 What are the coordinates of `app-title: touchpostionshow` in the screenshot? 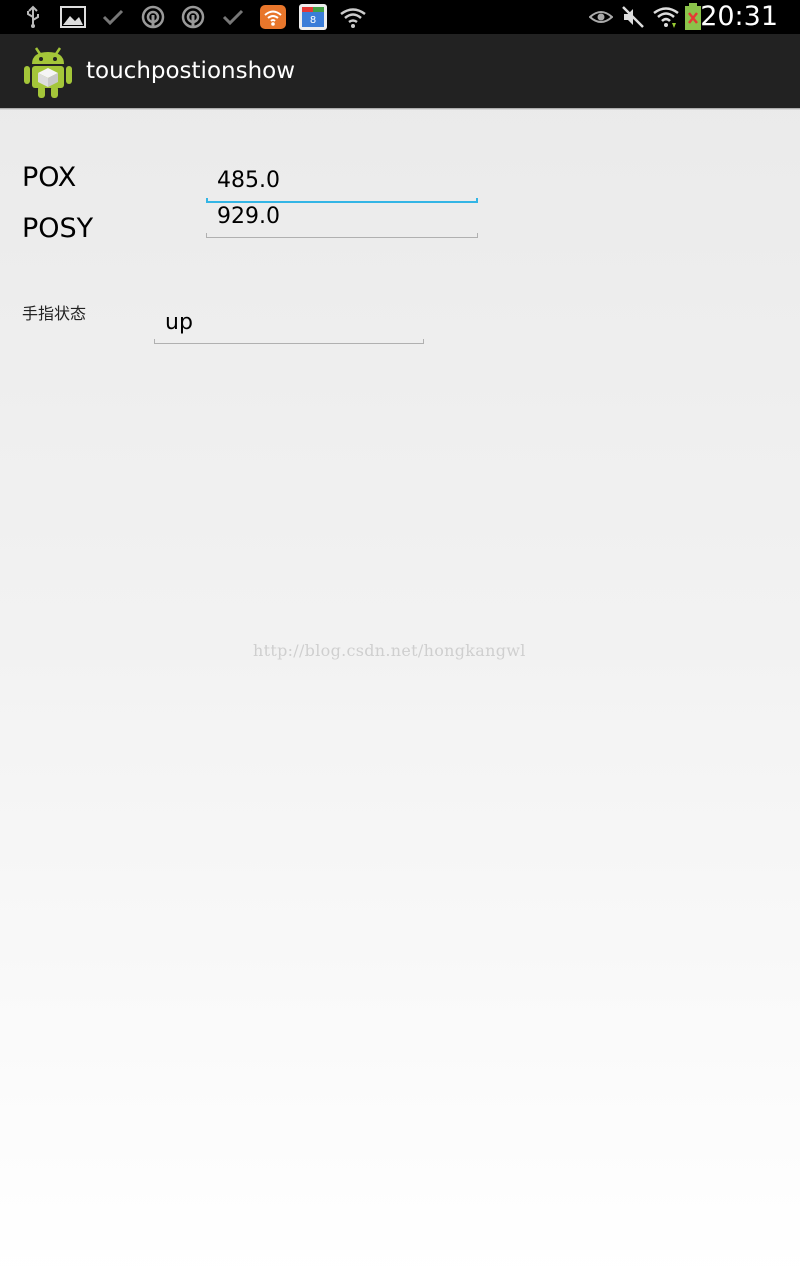 It's located at (191, 71).